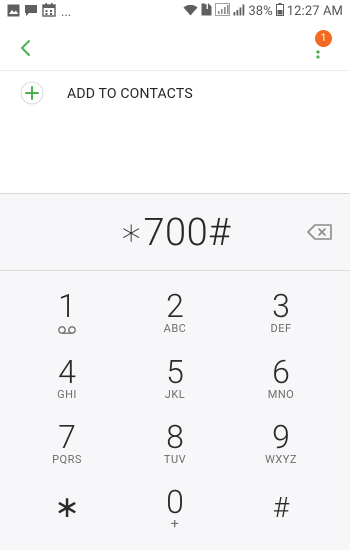  What do you see at coordinates (175, 270) in the screenshot?
I see `entry-divider` at bounding box center [175, 270].